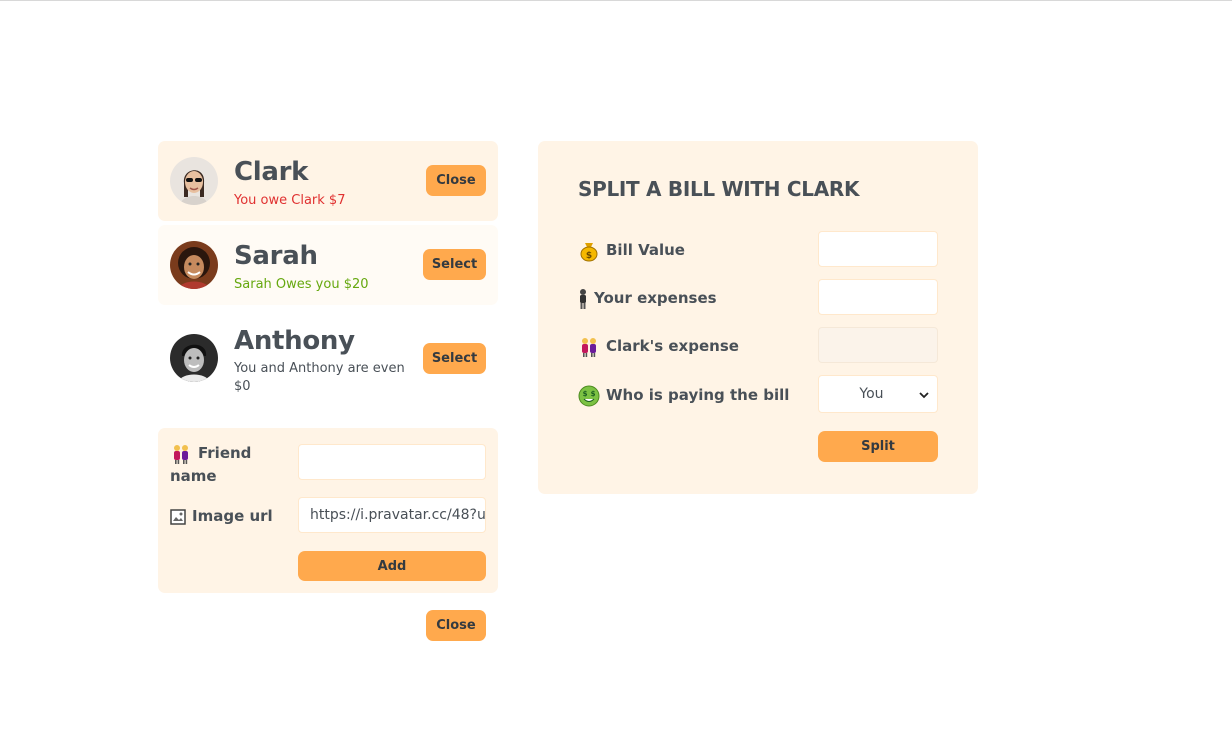  What do you see at coordinates (589, 396) in the screenshot?
I see `money-mouth-face-icon: $ $` at bounding box center [589, 396].